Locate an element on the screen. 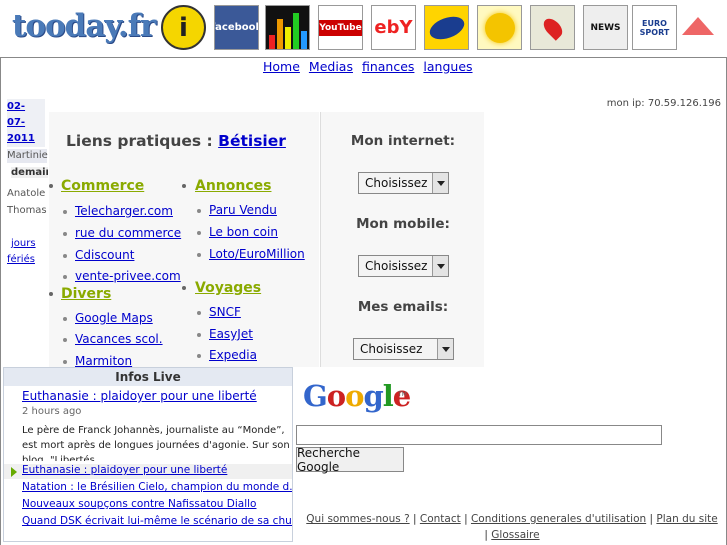 The height and width of the screenshot is (545, 727). nav-medias: Medias is located at coordinates (331, 66).